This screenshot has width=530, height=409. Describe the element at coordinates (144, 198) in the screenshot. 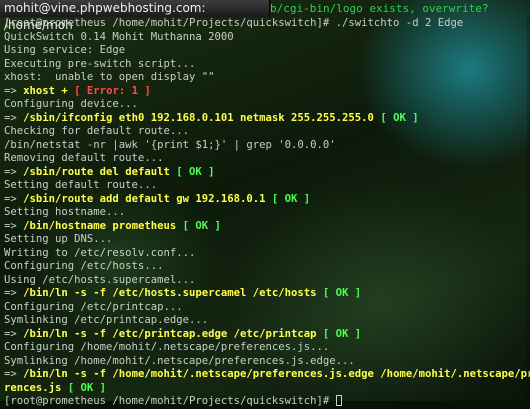

I see `command-text: /sbin/route add default gw 192.168.0.1` at that location.